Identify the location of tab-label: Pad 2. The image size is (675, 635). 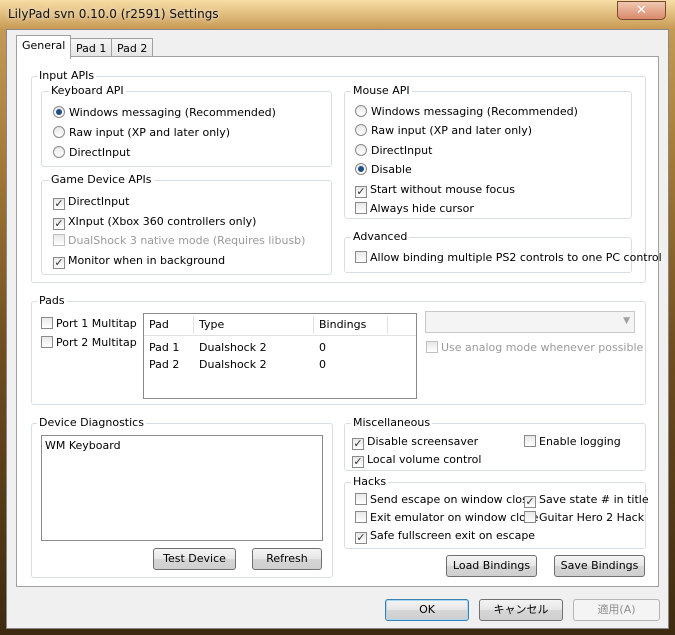
(132, 48).